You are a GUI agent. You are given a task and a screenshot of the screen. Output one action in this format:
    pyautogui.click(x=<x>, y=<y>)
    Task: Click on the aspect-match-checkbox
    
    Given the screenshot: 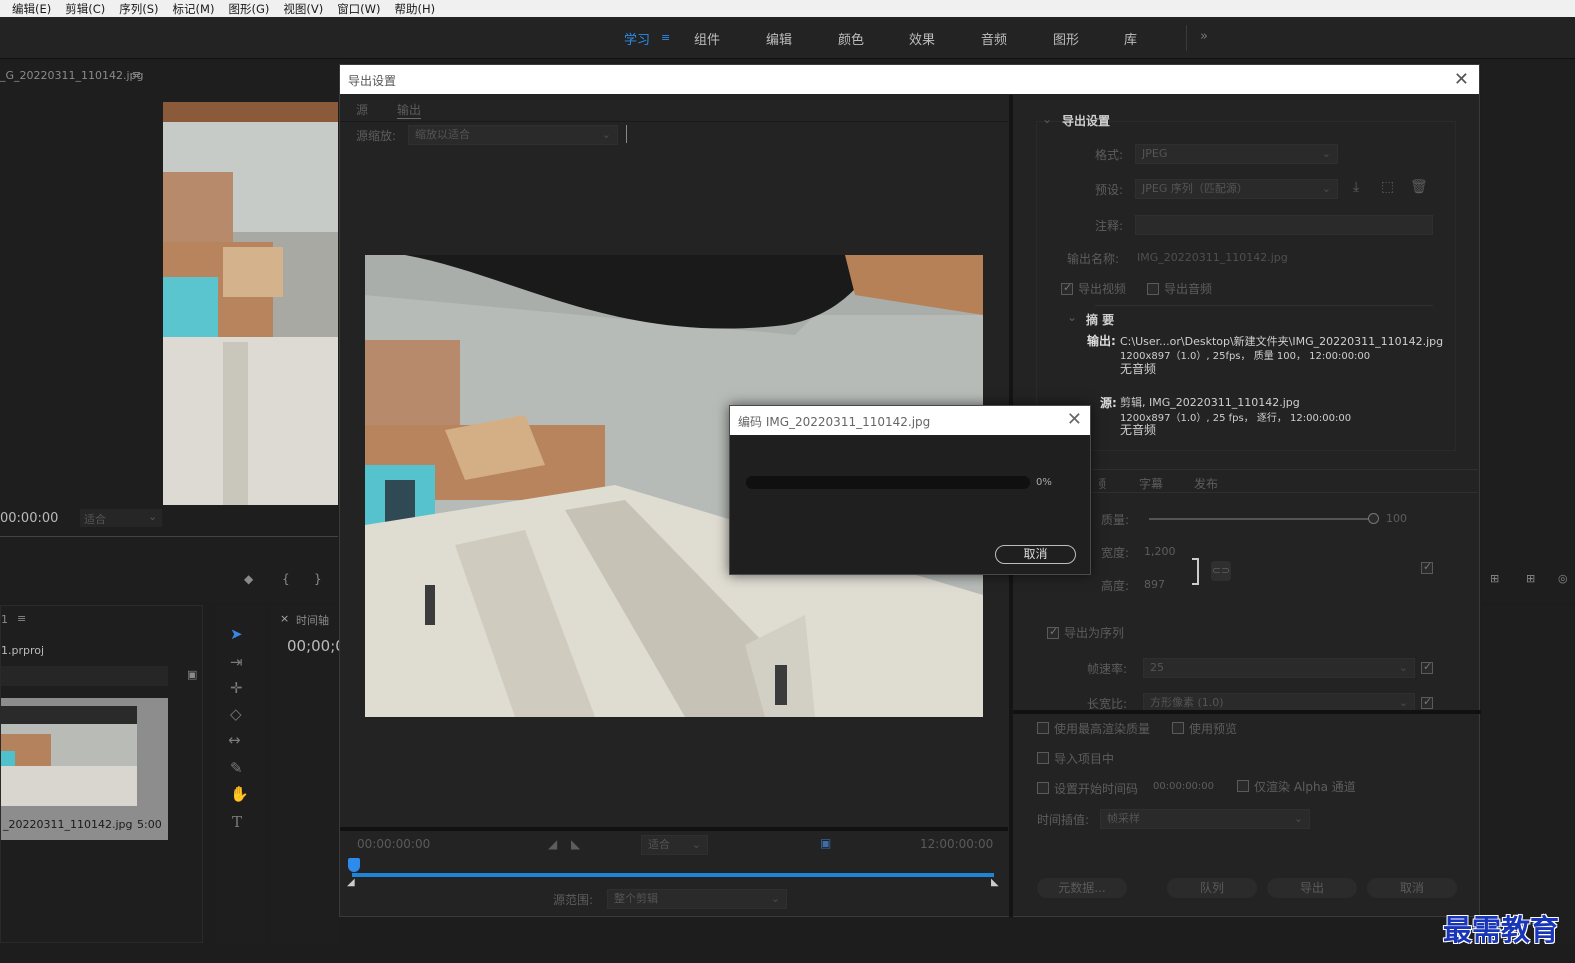 What is the action you would take?
    pyautogui.click(x=1427, y=702)
    